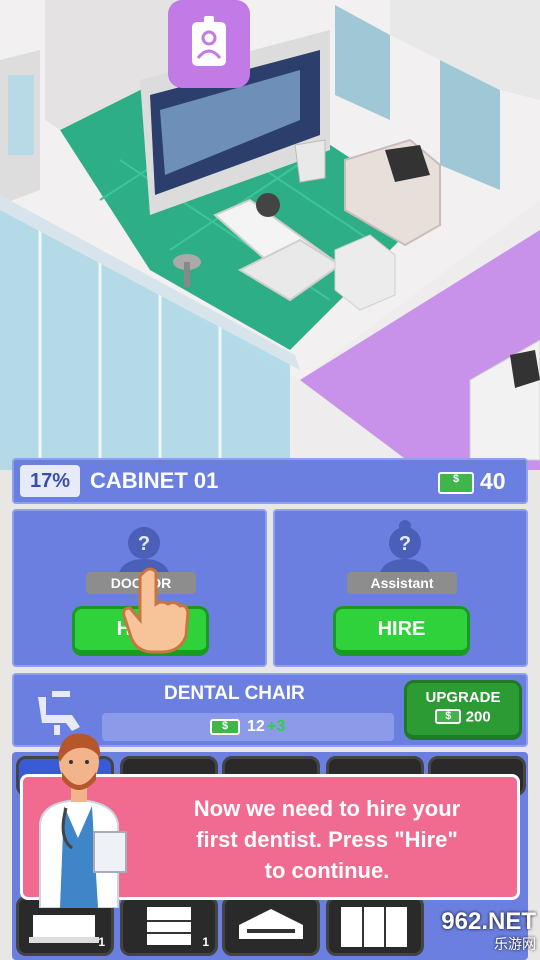 This screenshot has height=960, width=540. Describe the element at coordinates (463, 697) in the screenshot. I see `upgrade-label: UPGRADE` at that location.